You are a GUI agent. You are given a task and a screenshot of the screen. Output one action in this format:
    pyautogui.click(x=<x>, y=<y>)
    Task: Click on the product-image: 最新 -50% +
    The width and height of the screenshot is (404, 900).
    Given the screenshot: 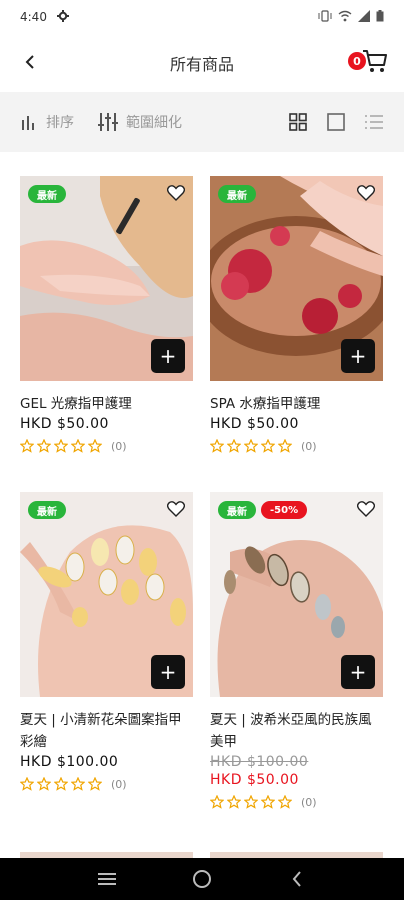 What is the action you would take?
    pyautogui.click(x=296, y=594)
    